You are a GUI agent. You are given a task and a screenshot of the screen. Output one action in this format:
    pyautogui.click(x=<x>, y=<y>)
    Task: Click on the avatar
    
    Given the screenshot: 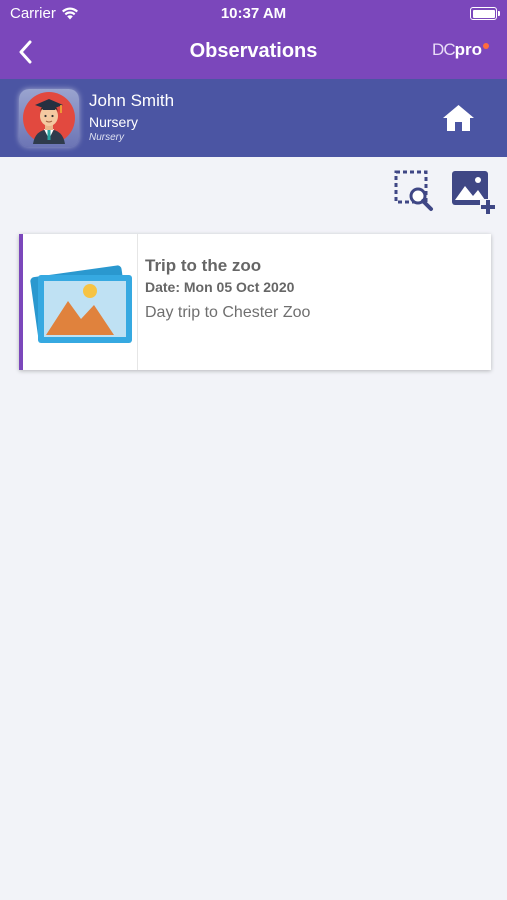 What is the action you would take?
    pyautogui.click(x=49, y=118)
    